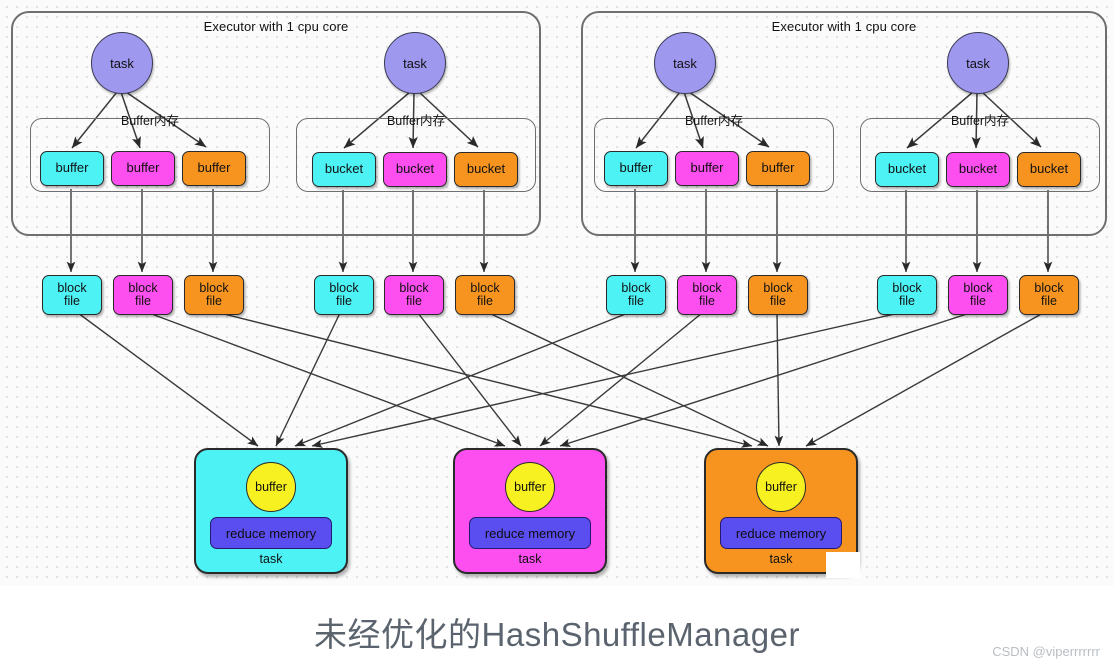 The height and width of the screenshot is (669, 1114). Describe the element at coordinates (271, 559) in the screenshot. I see `reduce-task-label-cyan: task` at that location.